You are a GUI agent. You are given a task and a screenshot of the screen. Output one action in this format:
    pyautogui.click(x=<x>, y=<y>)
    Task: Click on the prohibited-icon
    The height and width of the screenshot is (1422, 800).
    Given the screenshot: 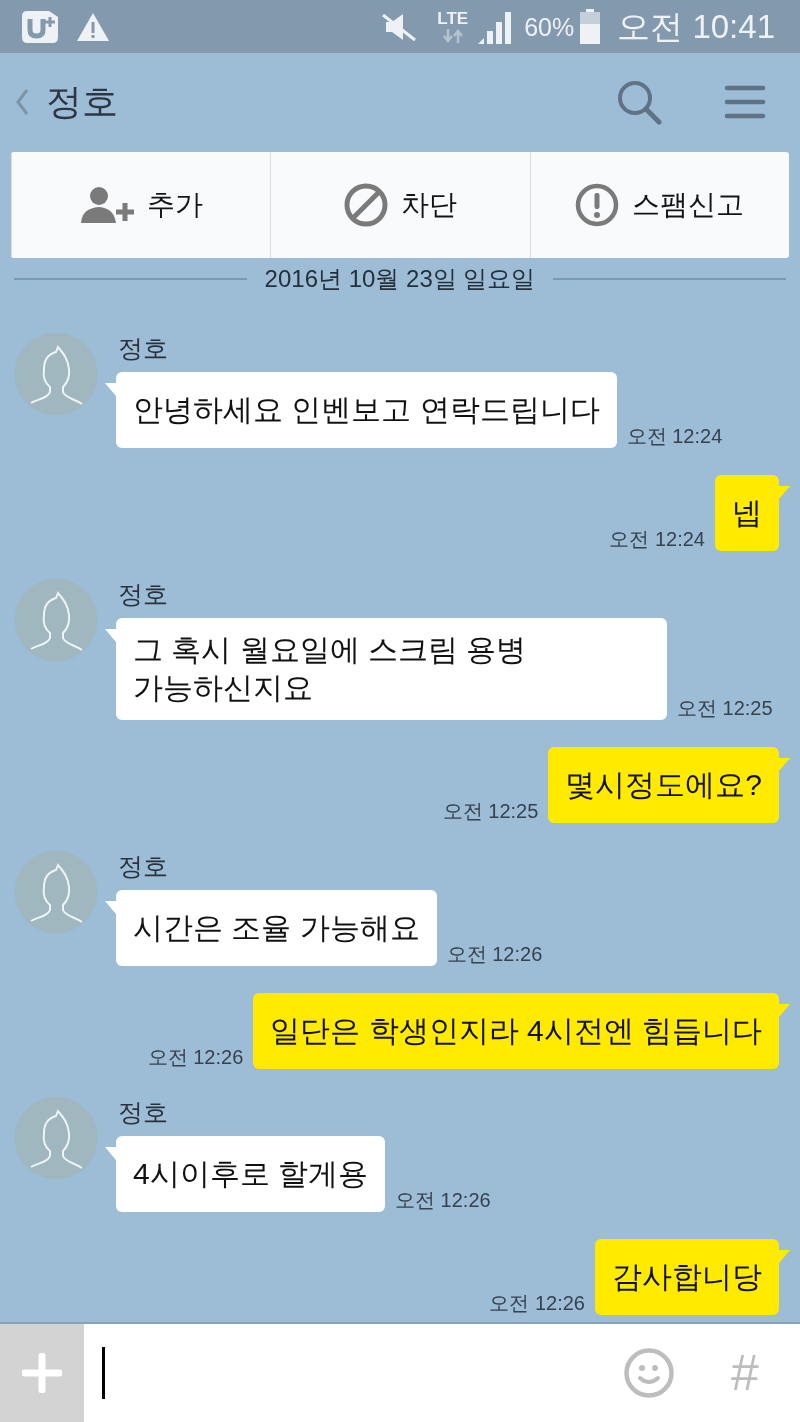 What is the action you would take?
    pyautogui.click(x=366, y=205)
    